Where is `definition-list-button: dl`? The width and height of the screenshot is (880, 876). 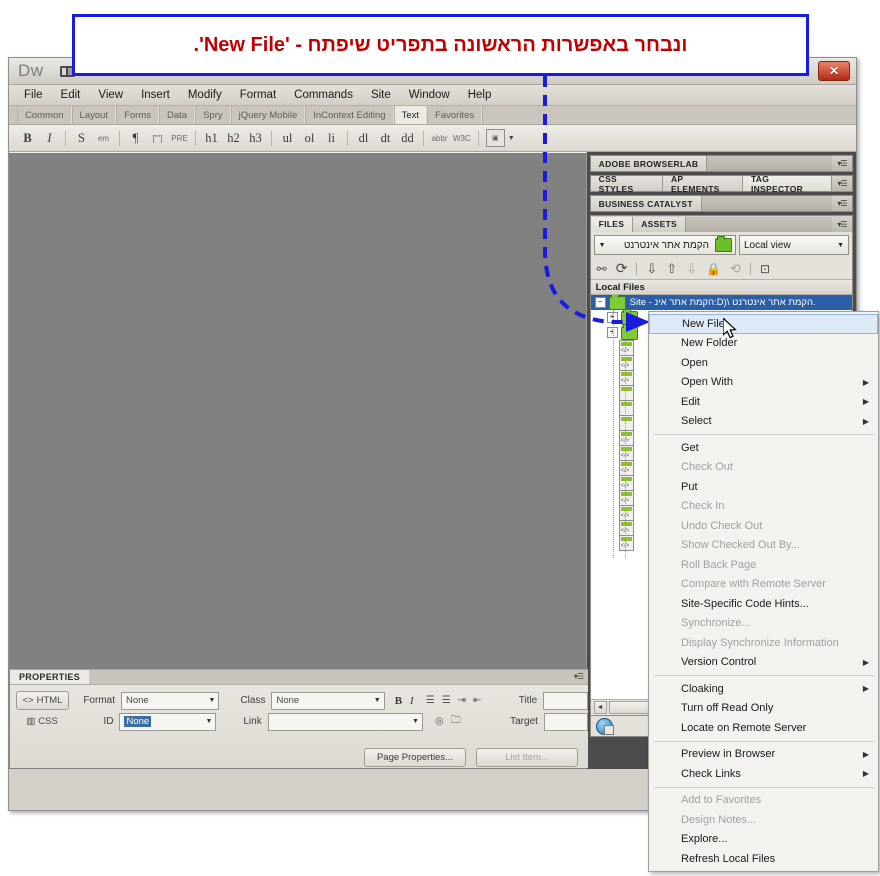 definition-list-button: dl is located at coordinates (363, 138).